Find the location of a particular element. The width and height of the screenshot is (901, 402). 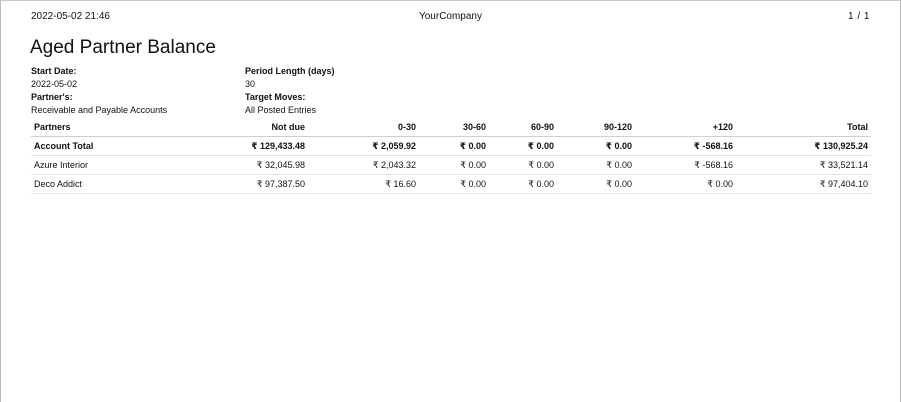

not-due-cell: ₹ 97,387.50 is located at coordinates (234, 184).